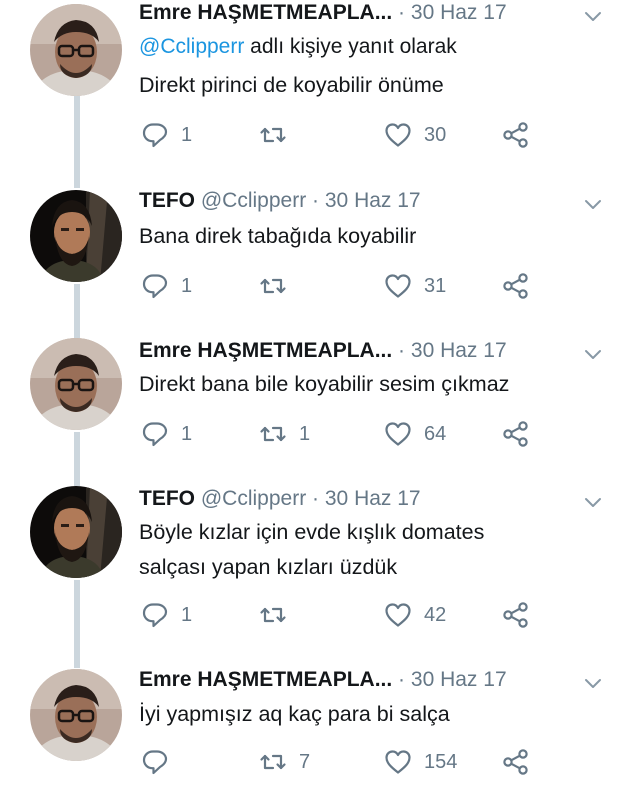 The height and width of the screenshot is (788, 635). Describe the element at coordinates (435, 614) in the screenshot. I see `like-count: 42` at that location.